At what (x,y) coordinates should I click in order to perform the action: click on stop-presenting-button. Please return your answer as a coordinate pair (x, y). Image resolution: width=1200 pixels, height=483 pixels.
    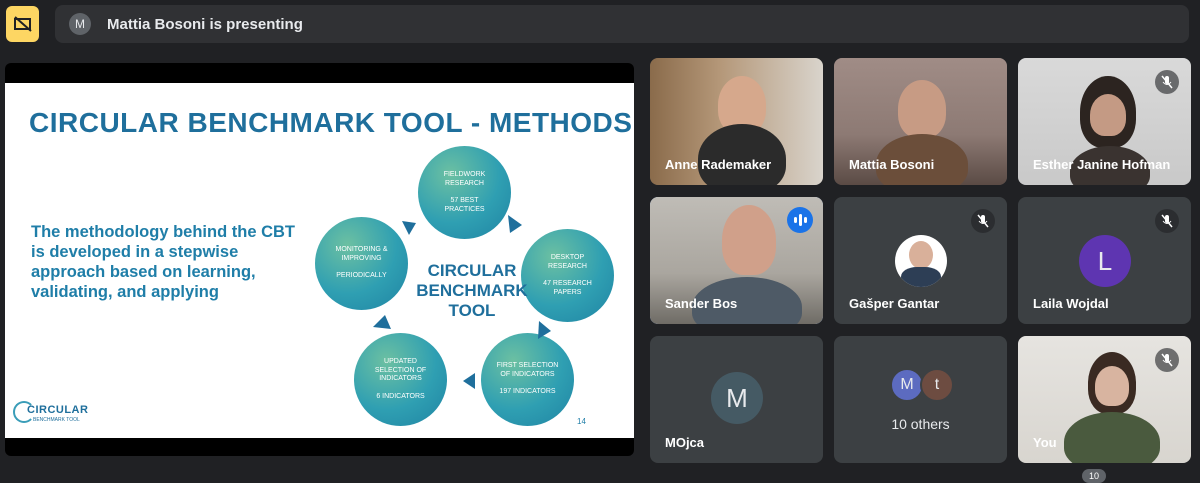
    Looking at the image, I should click on (22, 24).